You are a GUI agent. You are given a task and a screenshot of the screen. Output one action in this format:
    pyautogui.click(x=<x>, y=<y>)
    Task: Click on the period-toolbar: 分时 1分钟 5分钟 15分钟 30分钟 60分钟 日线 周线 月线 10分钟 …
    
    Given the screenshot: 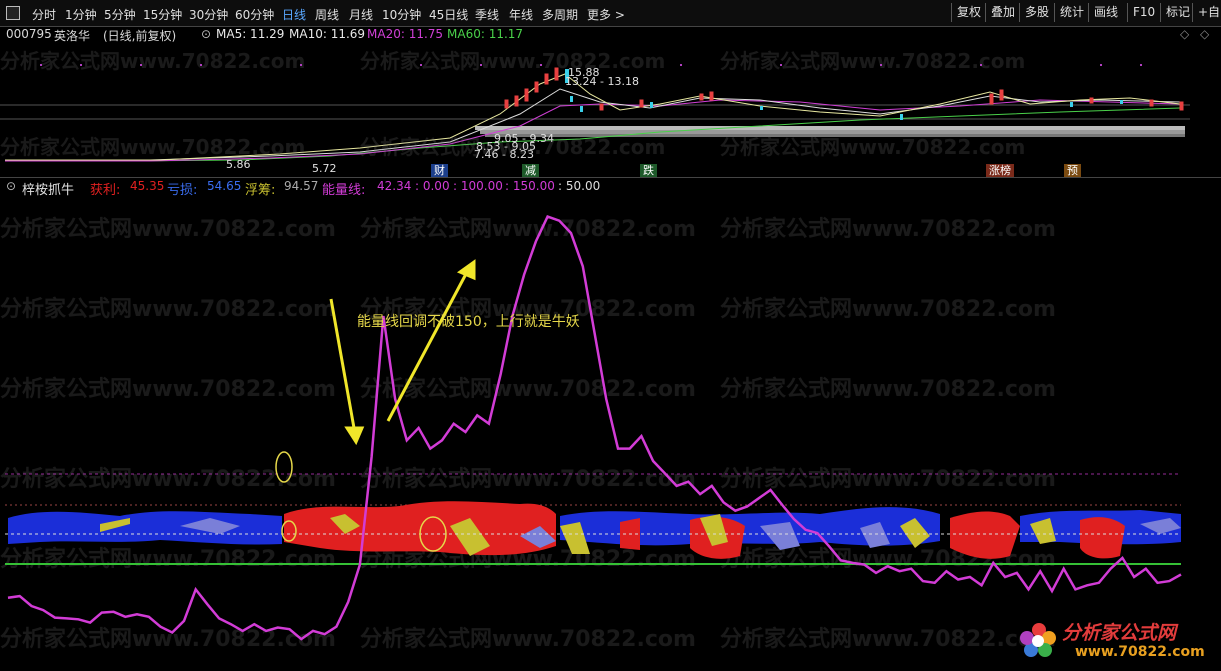 What is the action you would take?
    pyautogui.click(x=610, y=13)
    